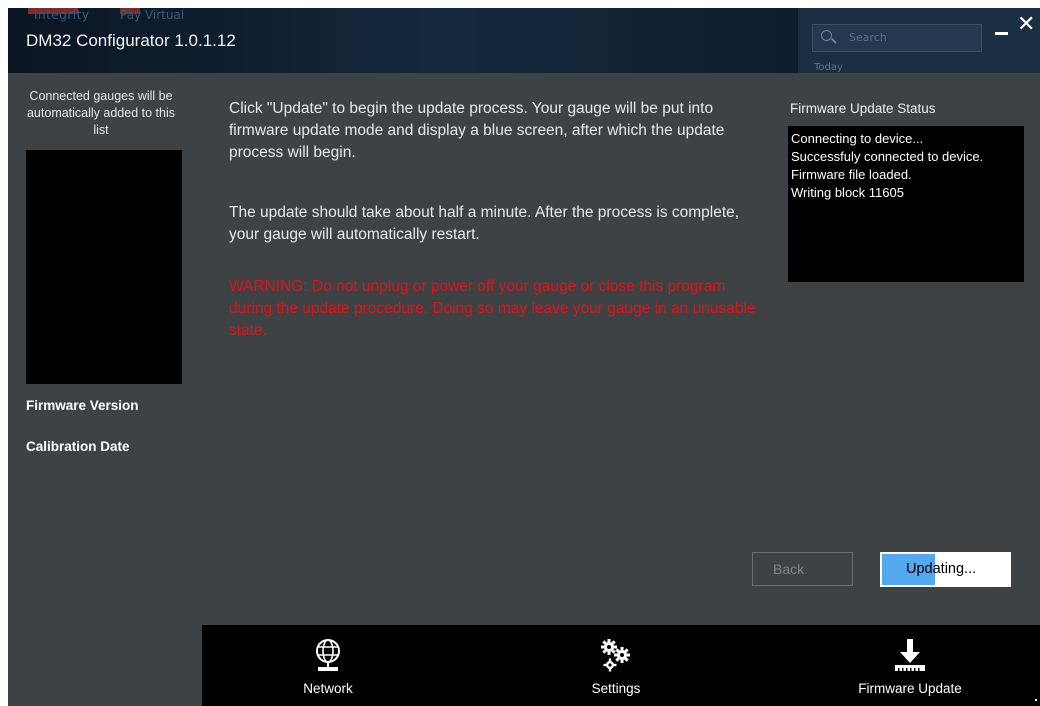  I want to click on status-log-line: Writing block 11605, so click(847, 192).